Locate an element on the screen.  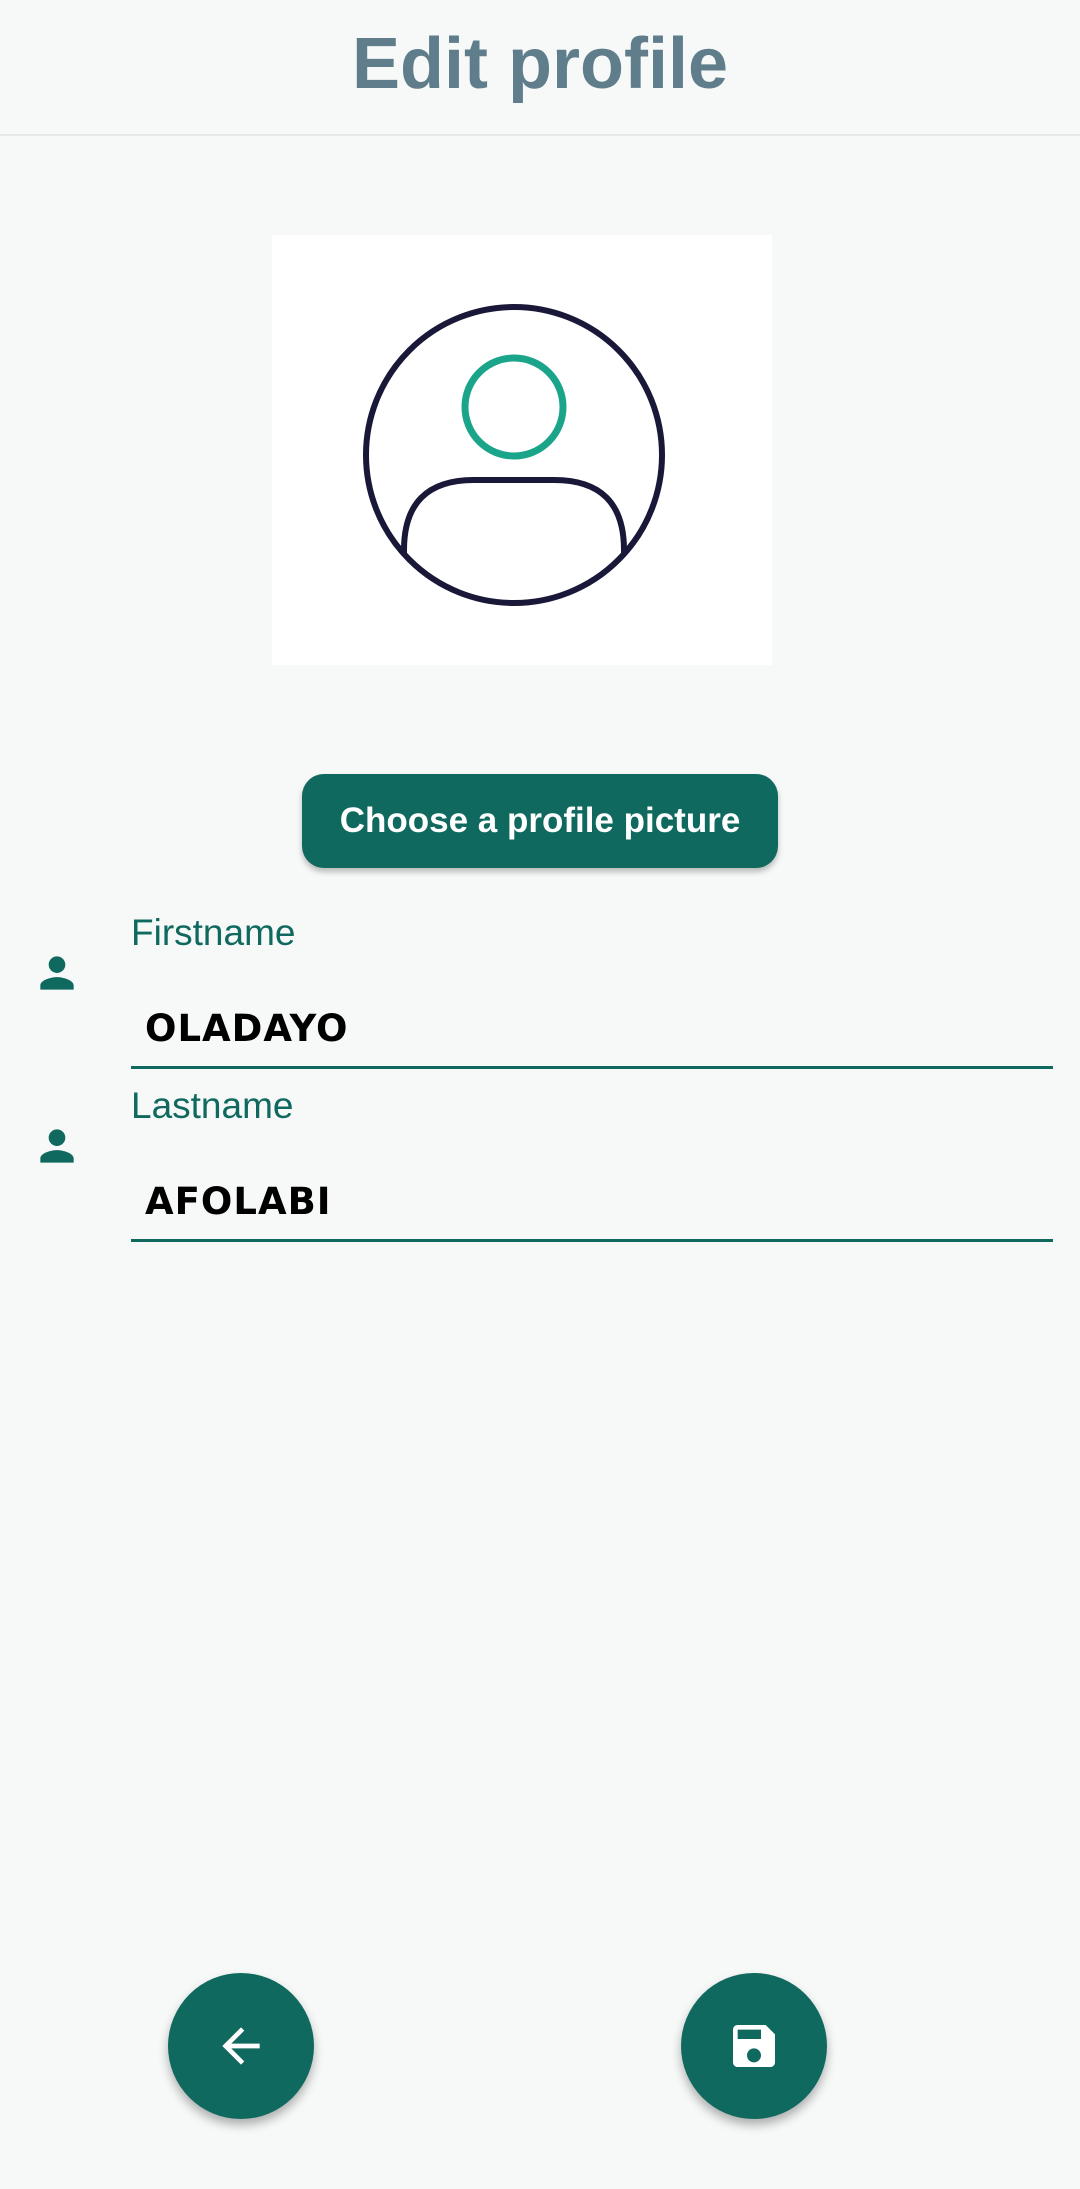
profile-picture is located at coordinates (522, 450).